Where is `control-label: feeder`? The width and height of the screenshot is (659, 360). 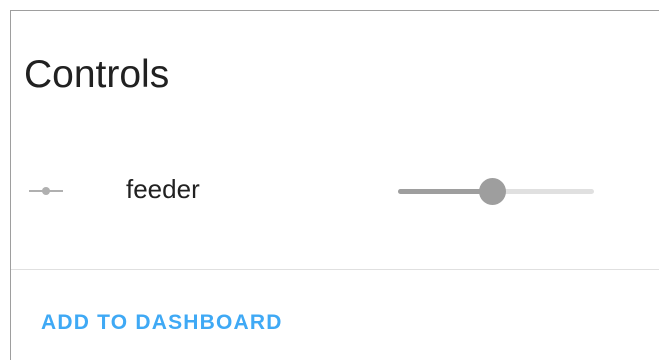 control-label: feeder is located at coordinates (163, 189).